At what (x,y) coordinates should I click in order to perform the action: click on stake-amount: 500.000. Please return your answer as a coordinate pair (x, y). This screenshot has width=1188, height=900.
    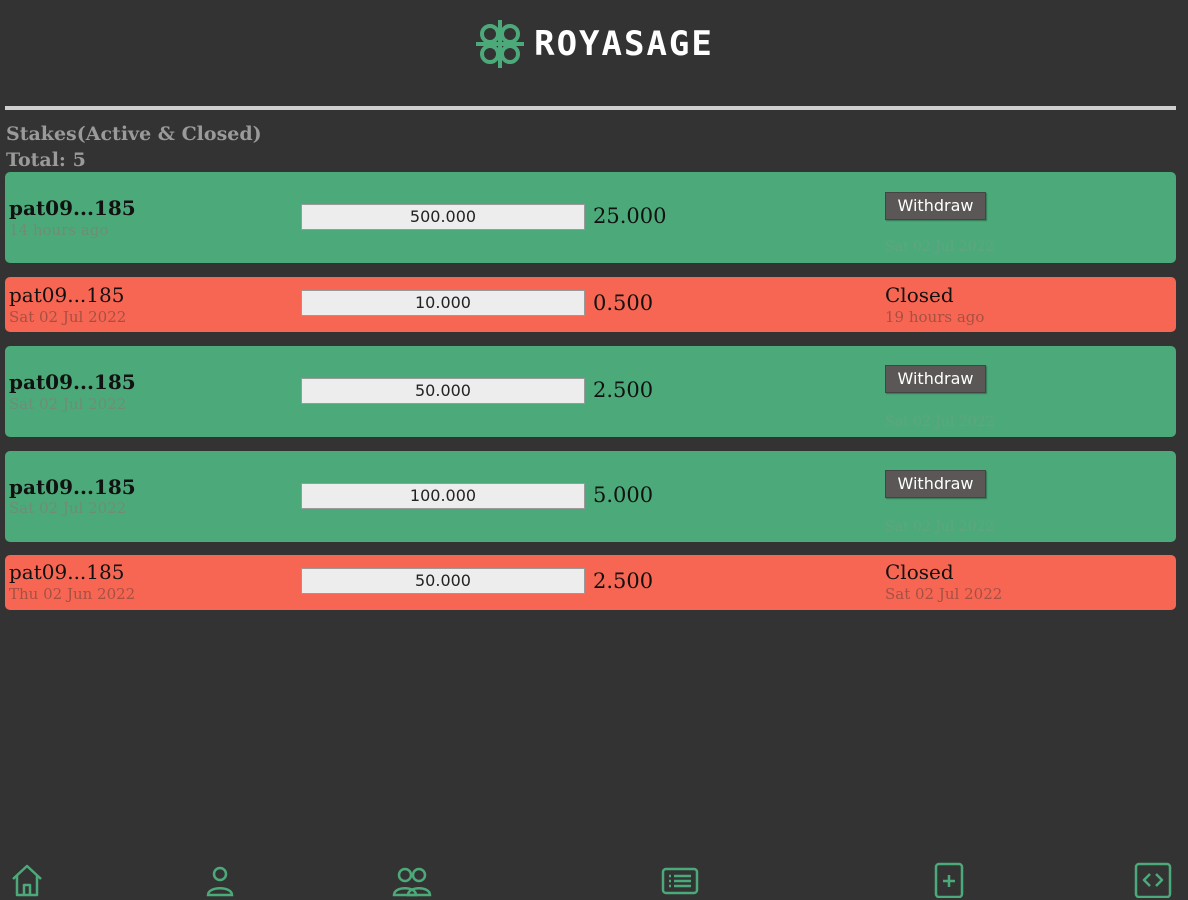
    Looking at the image, I should click on (443, 217).